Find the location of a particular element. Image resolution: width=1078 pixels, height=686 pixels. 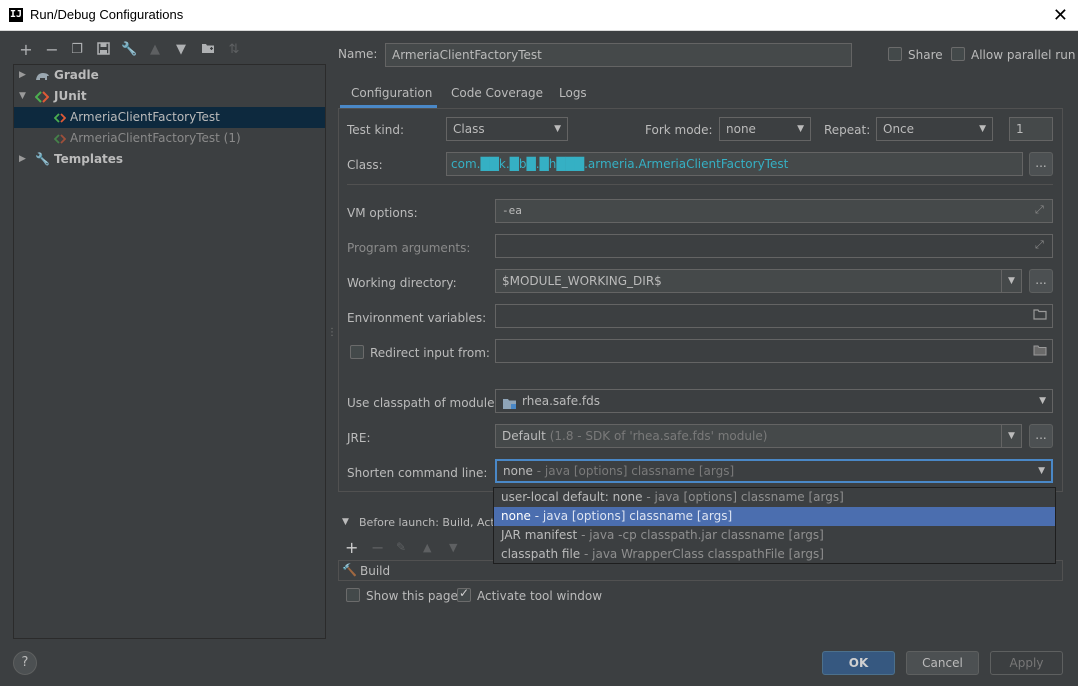

vm-options-label: VM options: is located at coordinates (382, 213).